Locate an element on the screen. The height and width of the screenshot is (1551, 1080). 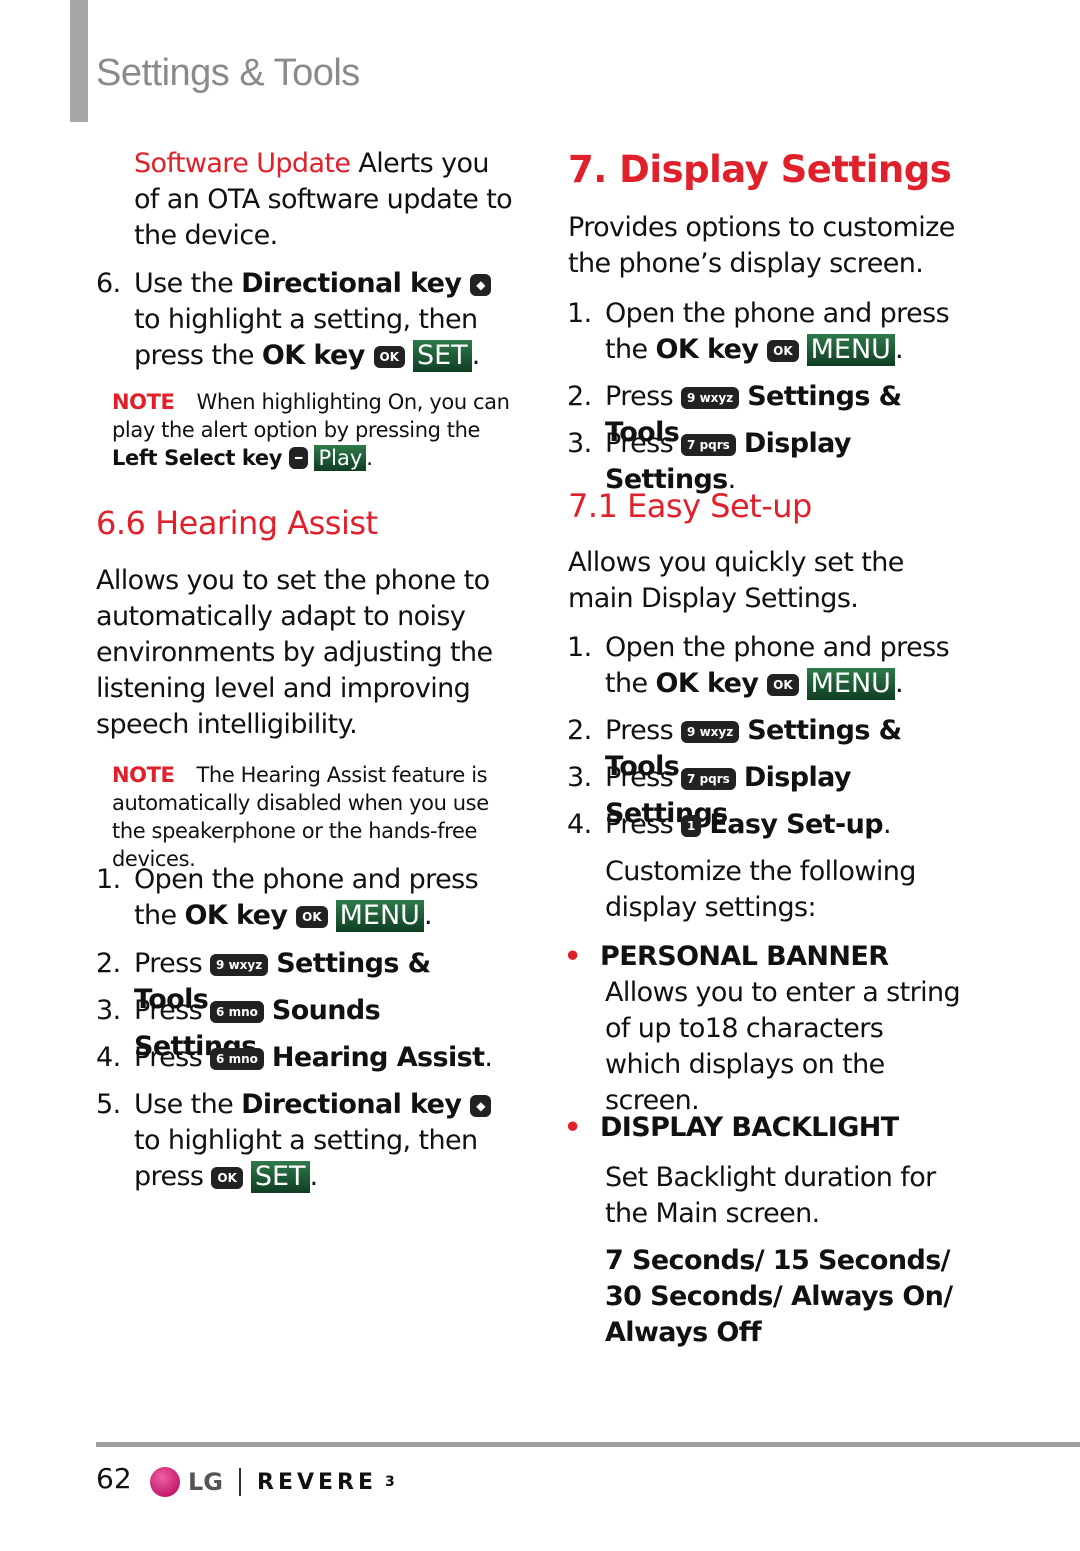
bold-text: Hearing Assist is located at coordinates (378, 1057).